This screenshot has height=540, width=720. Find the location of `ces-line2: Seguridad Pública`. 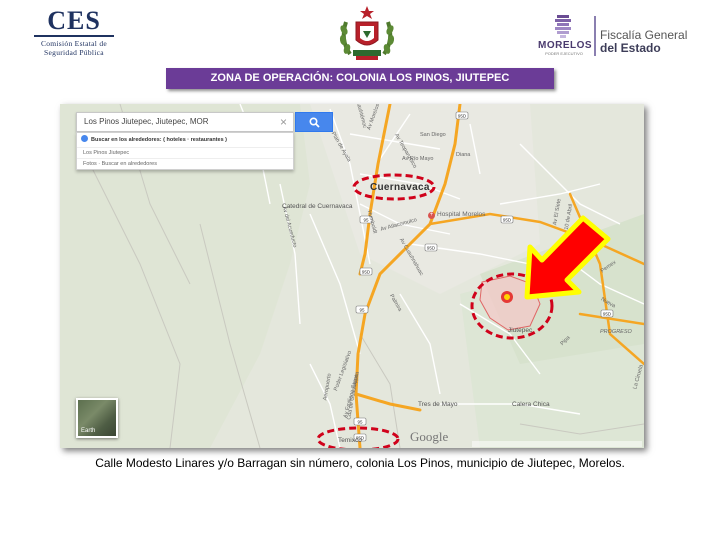

ces-line2: Seguridad Pública is located at coordinates (74, 52).